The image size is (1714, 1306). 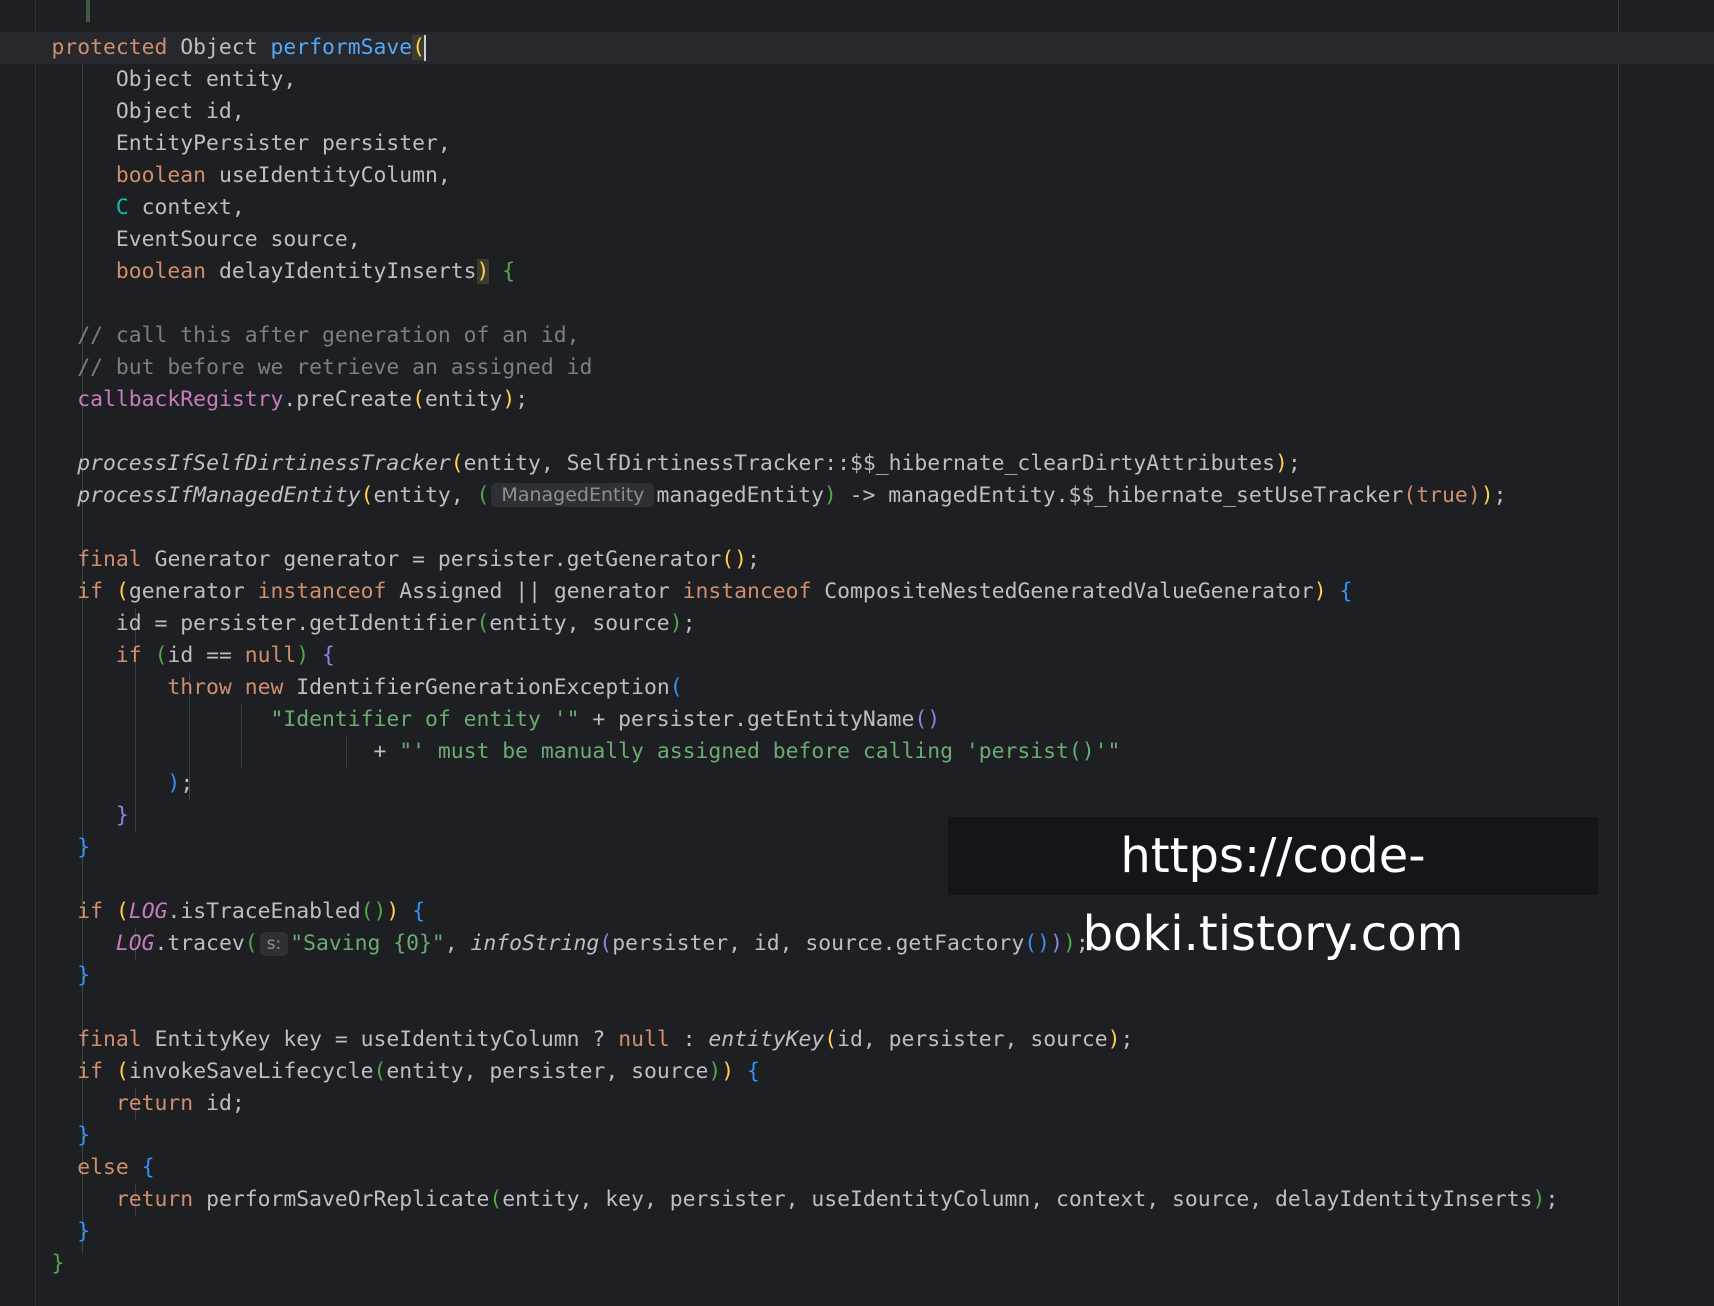 What do you see at coordinates (779, 688) in the screenshot?
I see `code-line: throw new IdentifierGenerationException(` at bounding box center [779, 688].